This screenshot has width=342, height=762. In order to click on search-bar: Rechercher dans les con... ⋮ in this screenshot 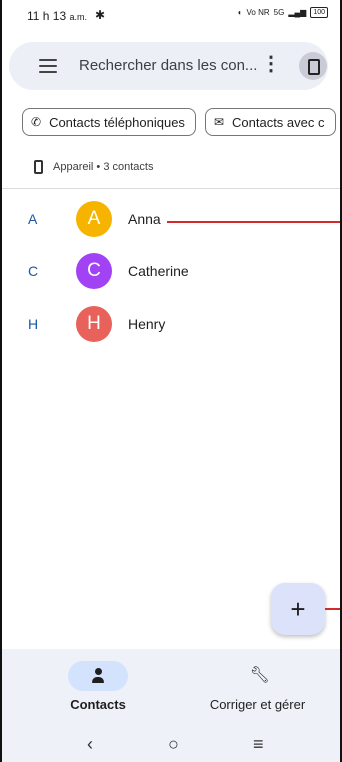, I will do `click(168, 66)`.